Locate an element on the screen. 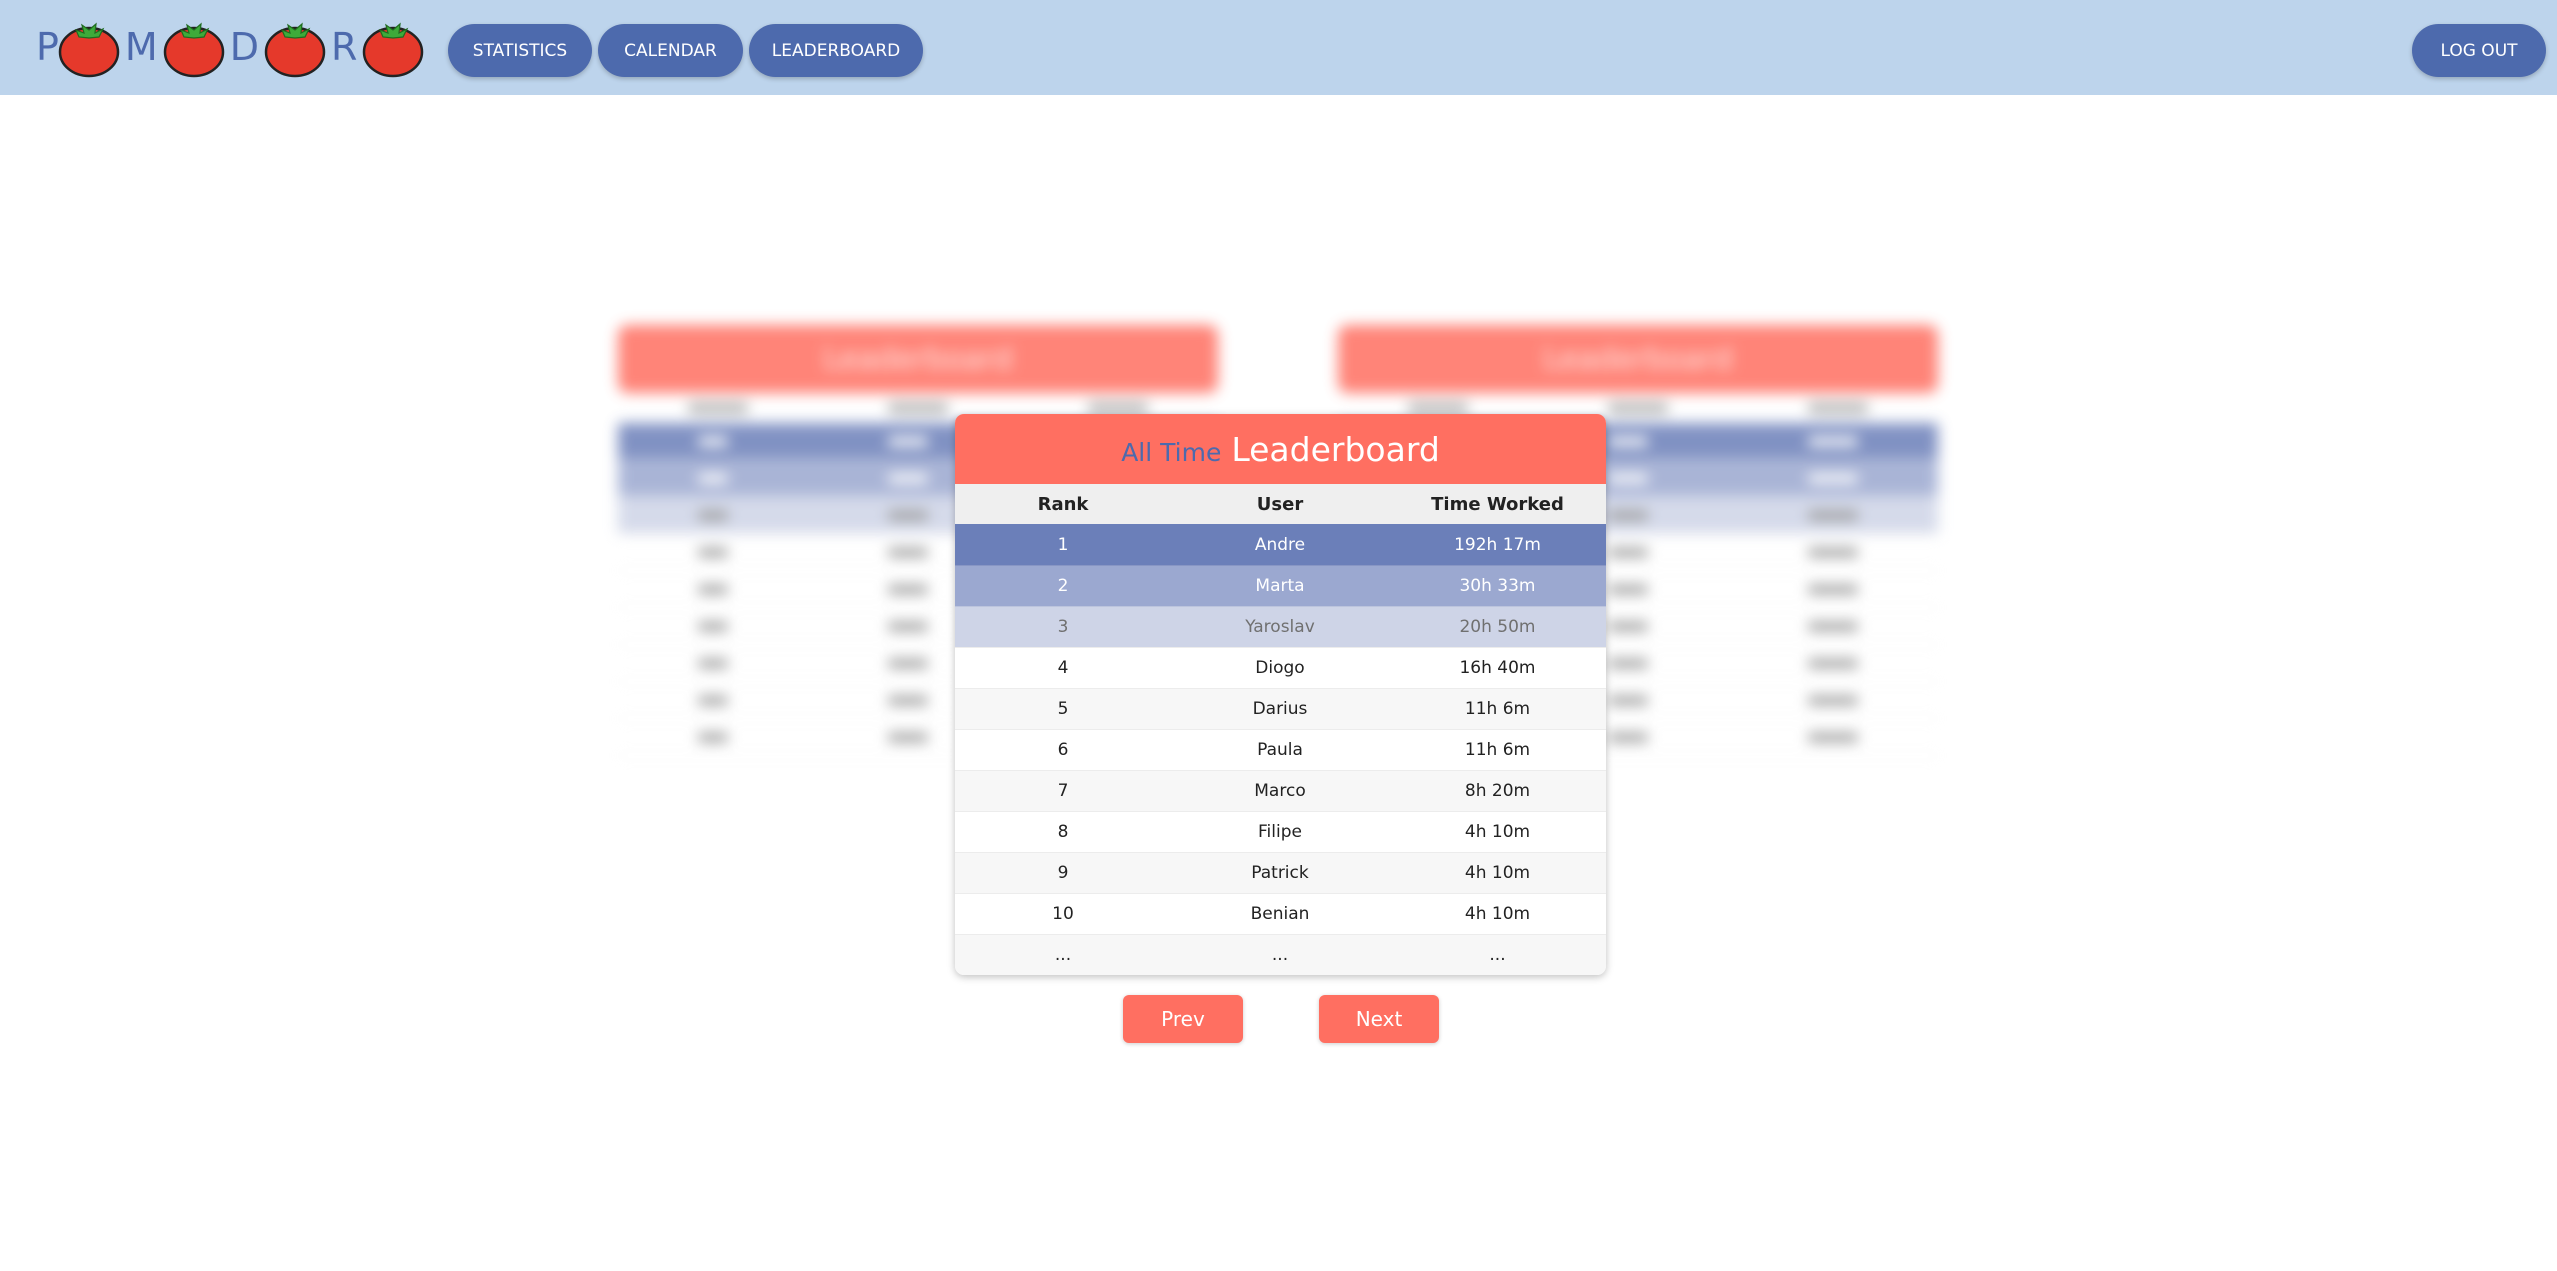  user-cell: Benian is located at coordinates (1280, 914).